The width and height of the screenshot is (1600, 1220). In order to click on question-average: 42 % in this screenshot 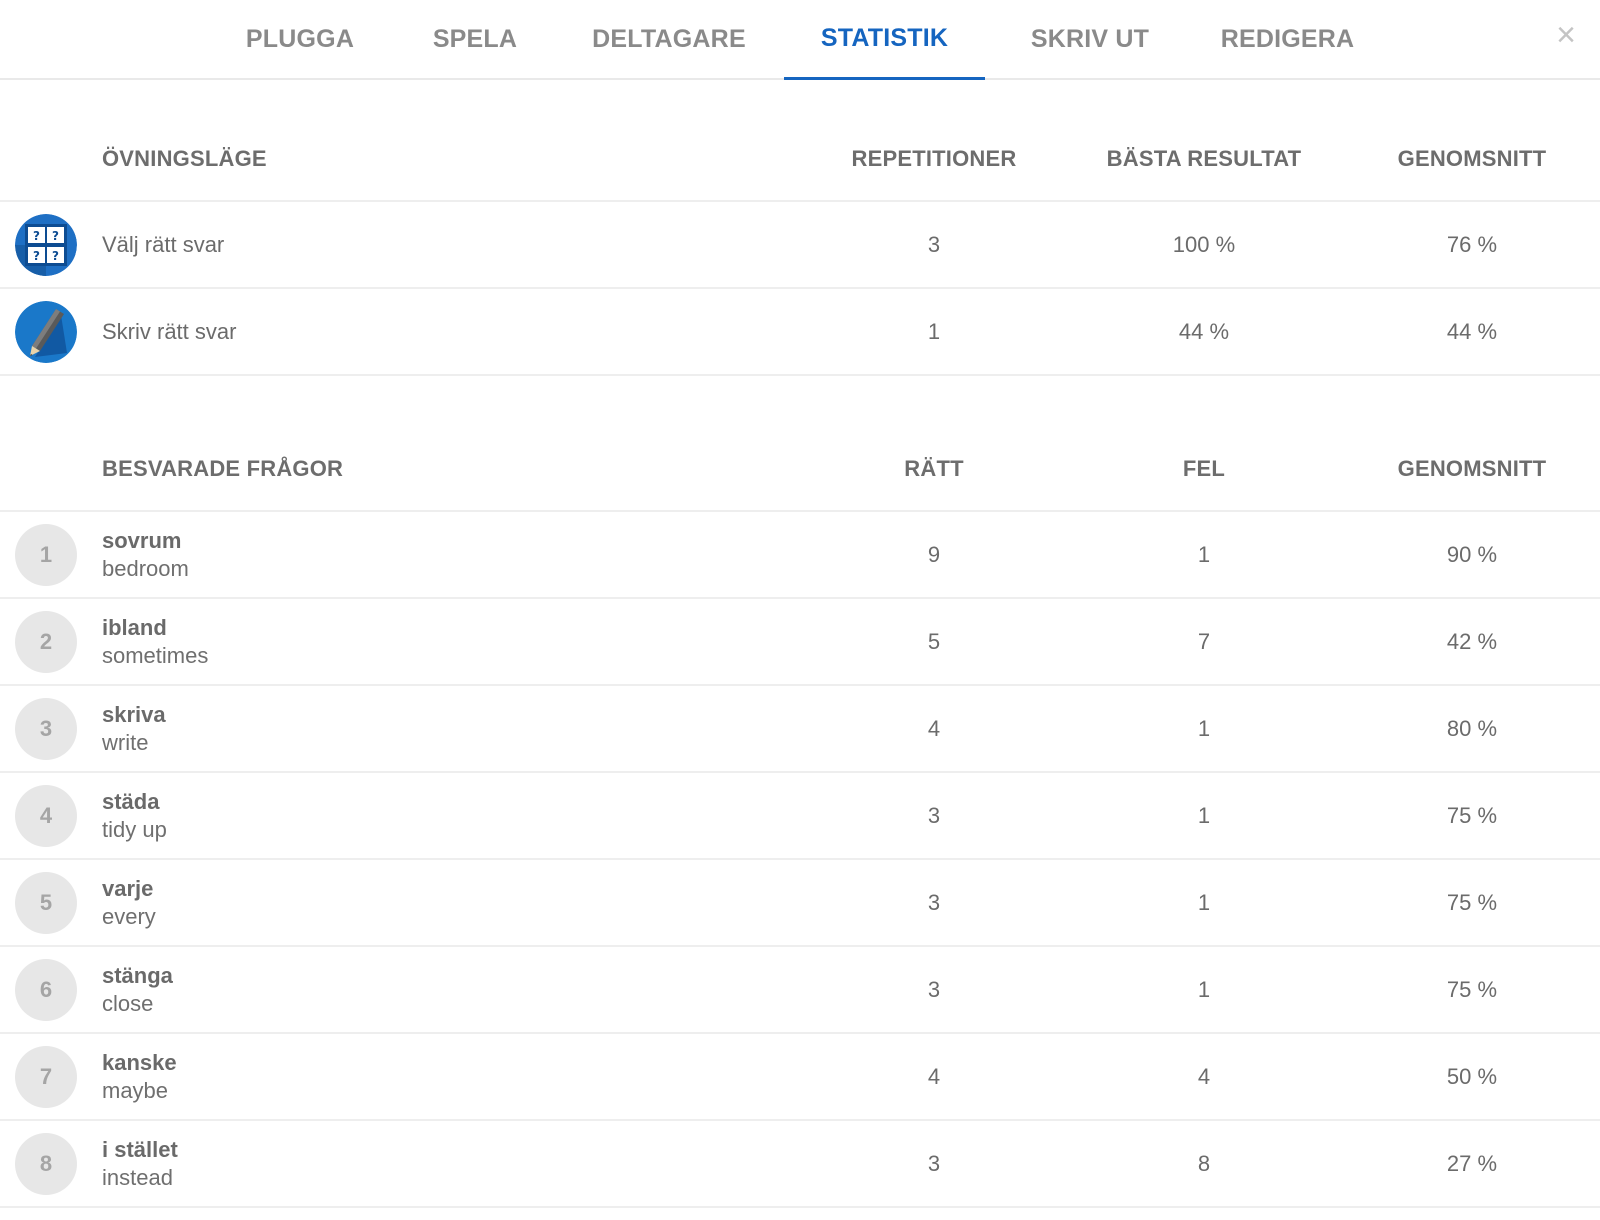, I will do `click(1472, 641)`.